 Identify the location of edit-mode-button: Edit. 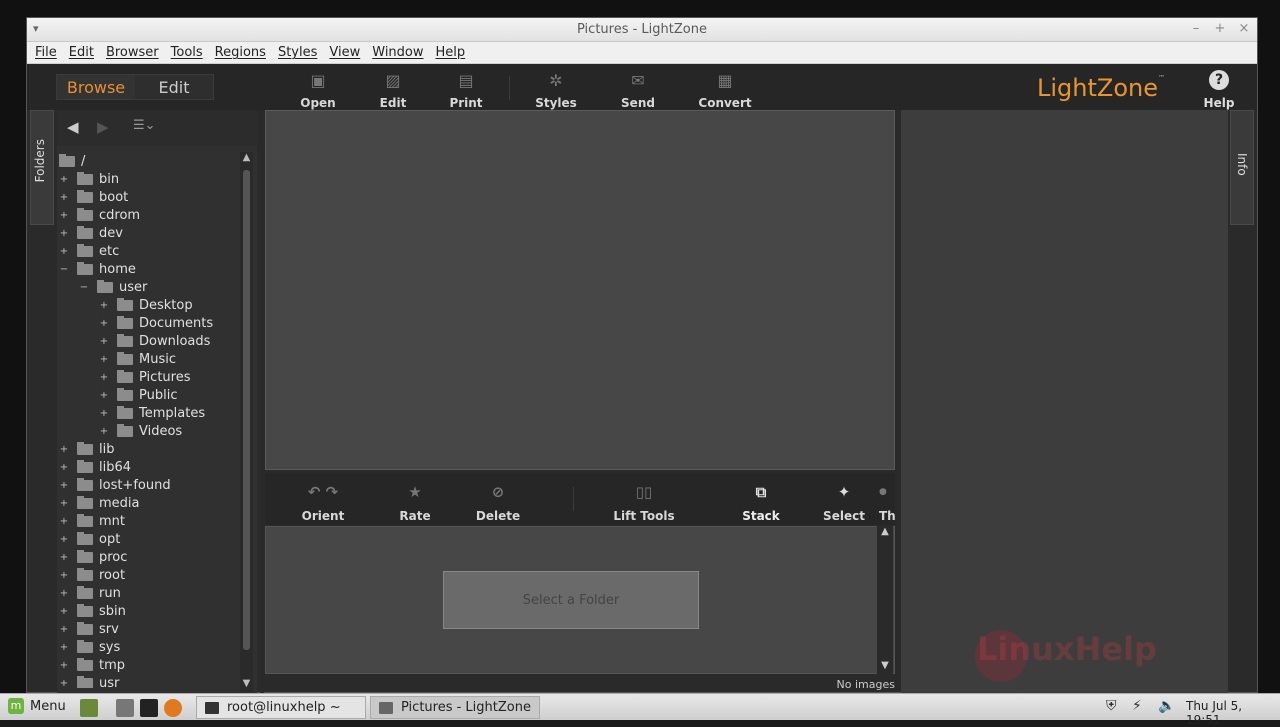
(174, 87).